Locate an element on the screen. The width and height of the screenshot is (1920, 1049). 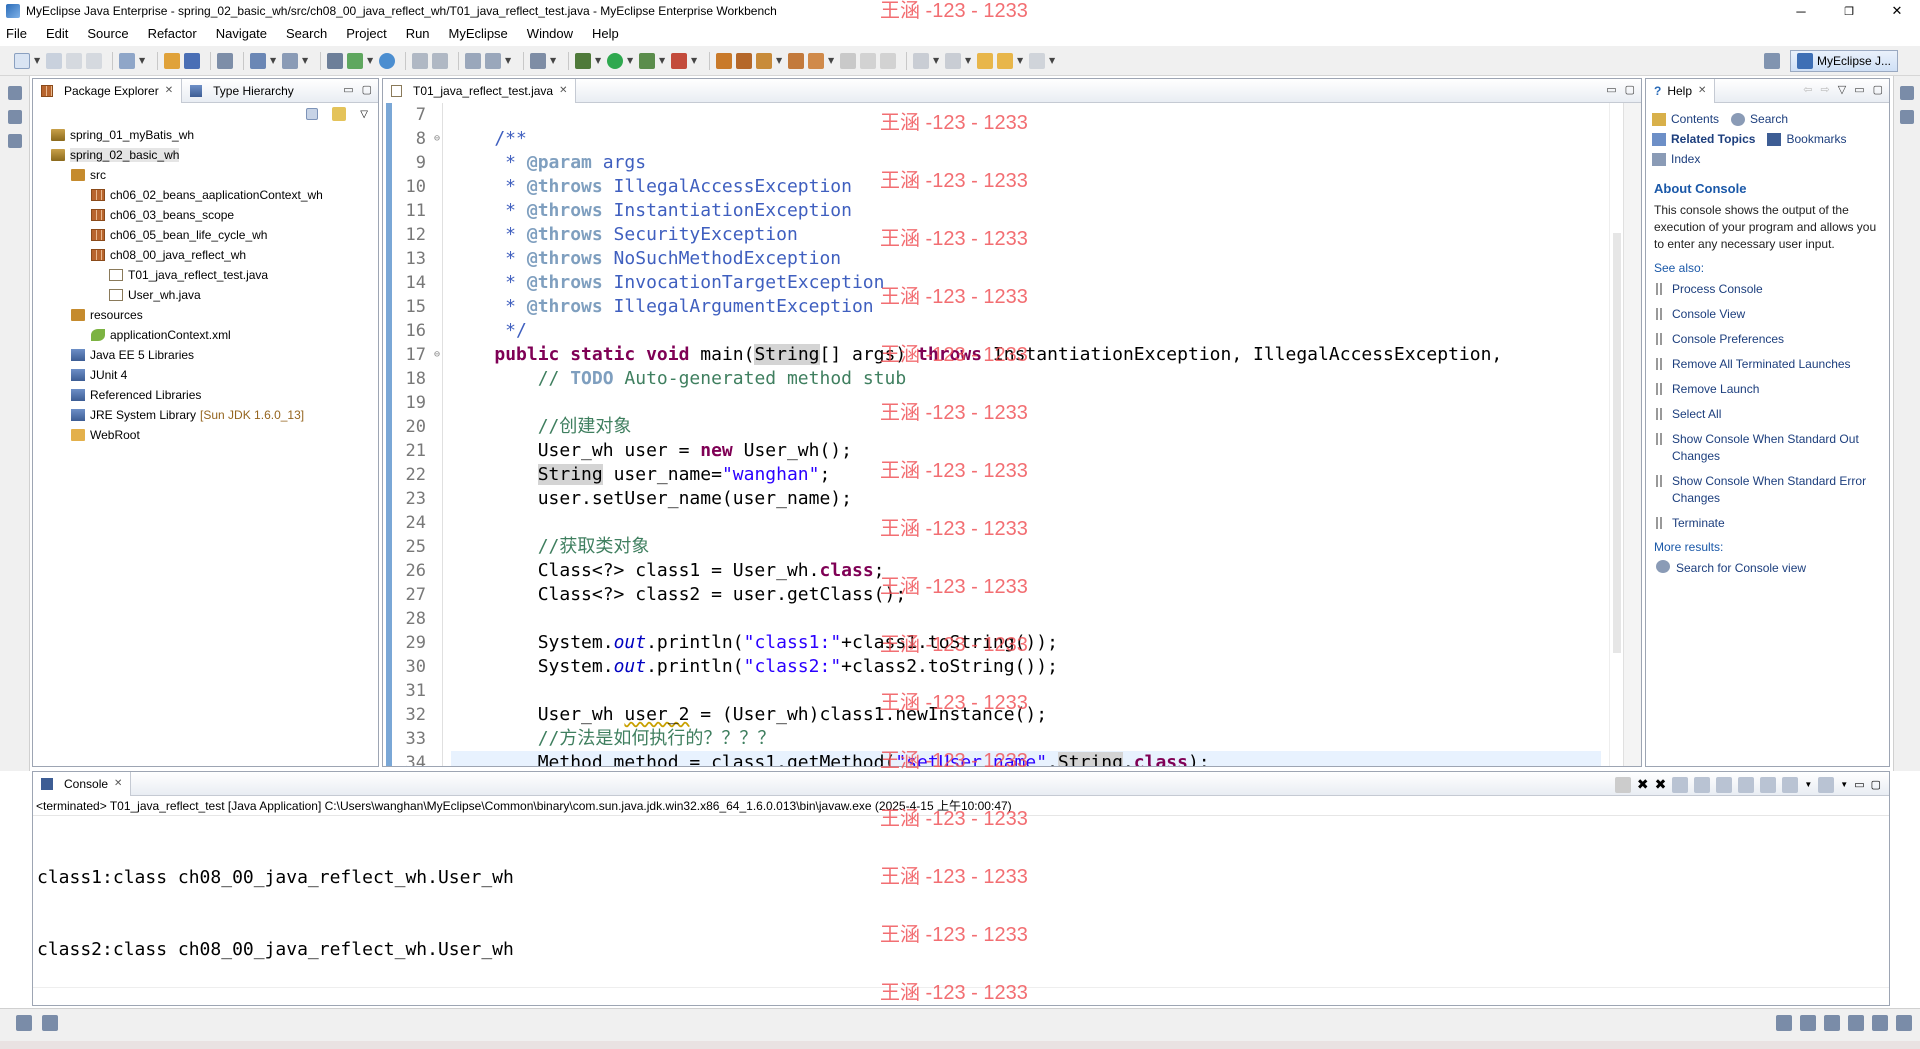
code-line: * @throws IllegalAccessException is located at coordinates (1026, 187).